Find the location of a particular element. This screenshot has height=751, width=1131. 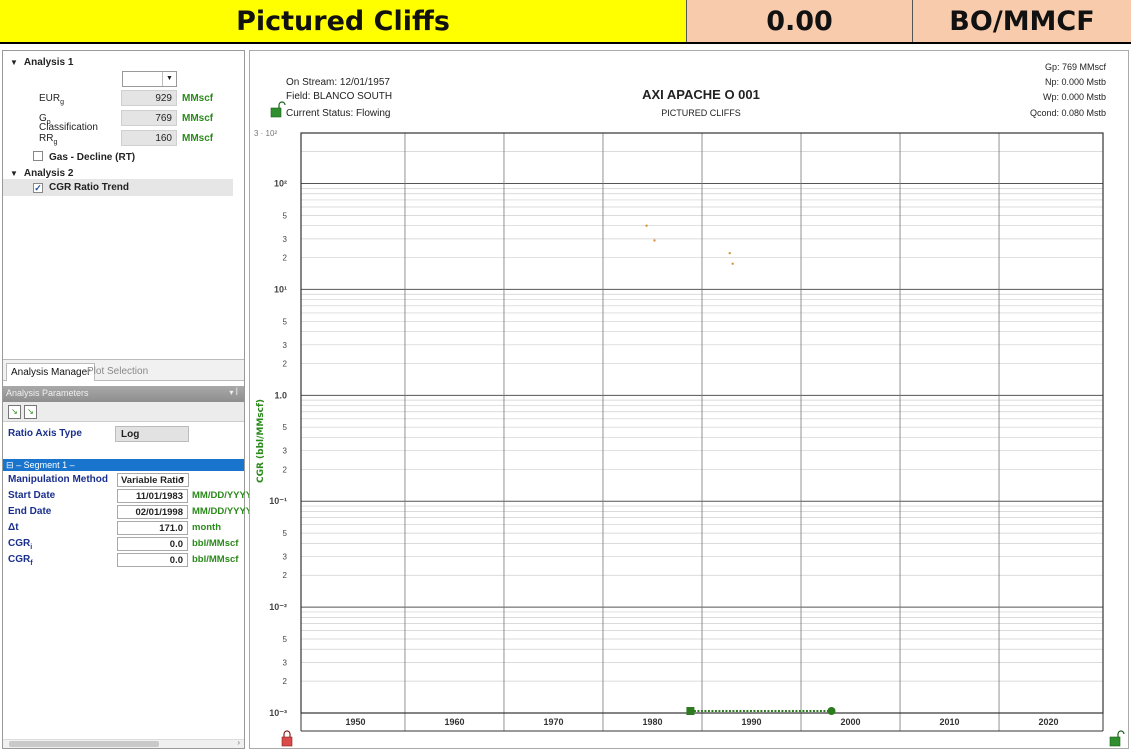

manager-tabs: Analysis Manager Plot Selection is located at coordinates (123, 370).